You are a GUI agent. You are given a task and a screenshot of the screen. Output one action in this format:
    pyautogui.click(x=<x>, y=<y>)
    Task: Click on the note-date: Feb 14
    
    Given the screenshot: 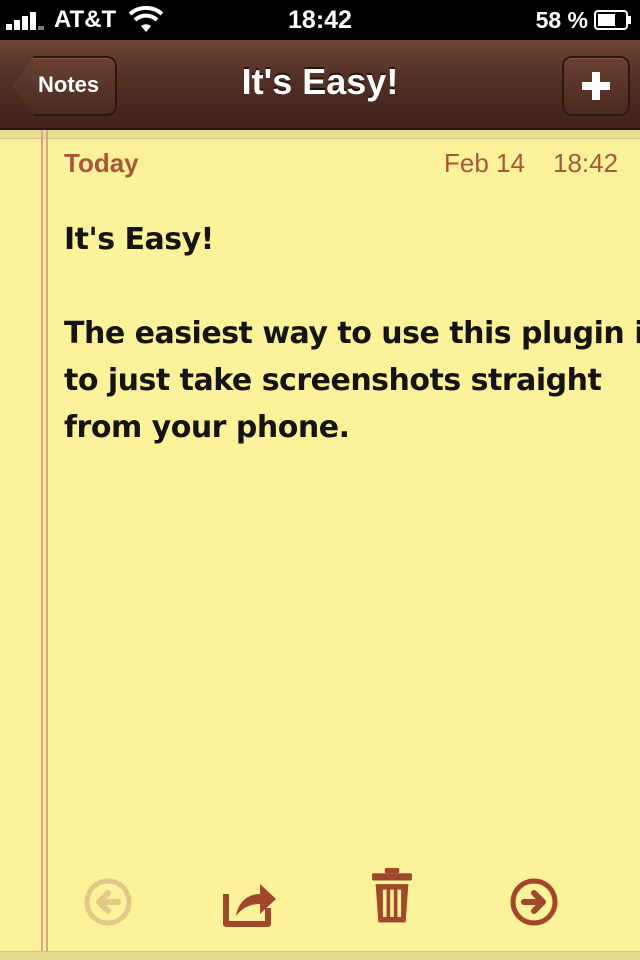 What is the action you would take?
    pyautogui.click(x=484, y=163)
    